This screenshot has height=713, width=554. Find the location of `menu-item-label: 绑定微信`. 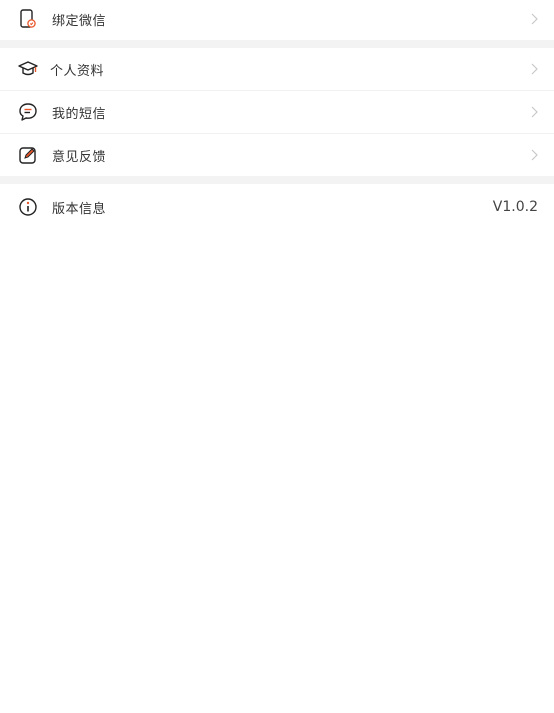

menu-item-label: 绑定微信 is located at coordinates (79, 21).